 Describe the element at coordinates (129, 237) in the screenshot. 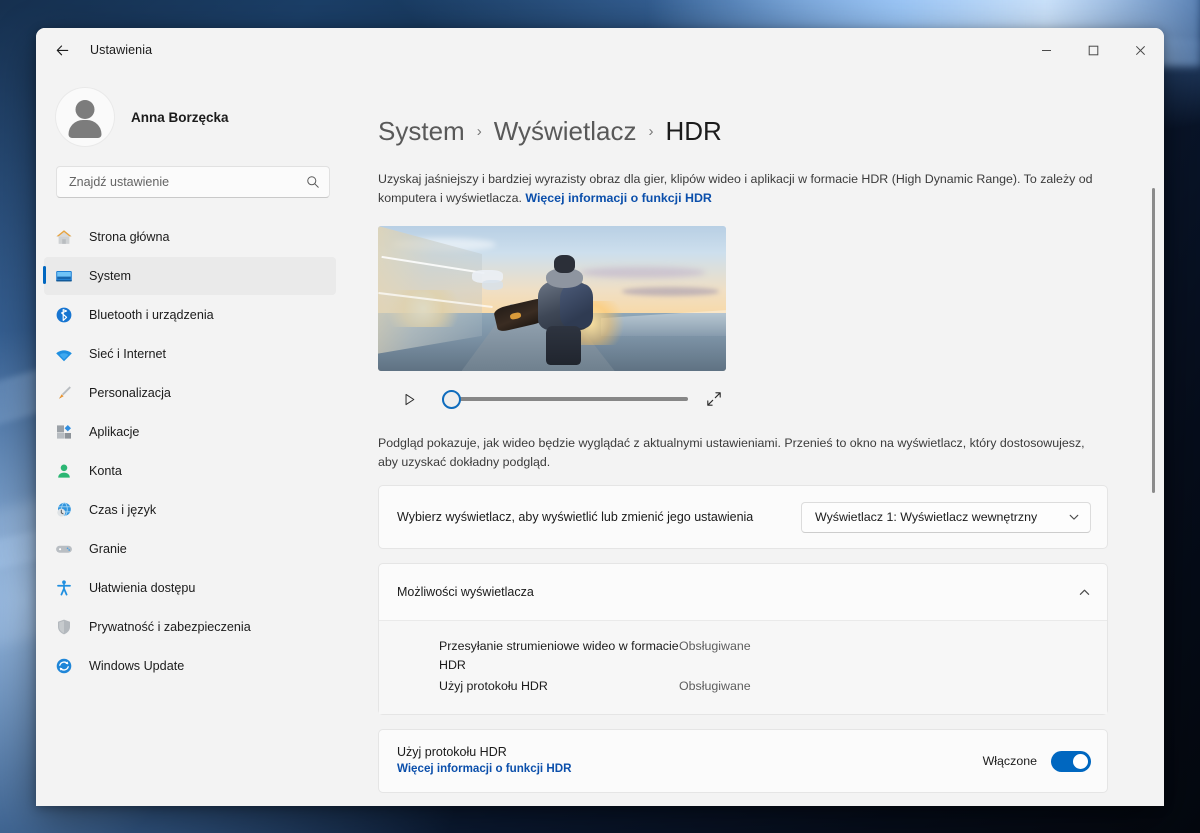

I see `sidebar-item-label: Strona główna` at that location.